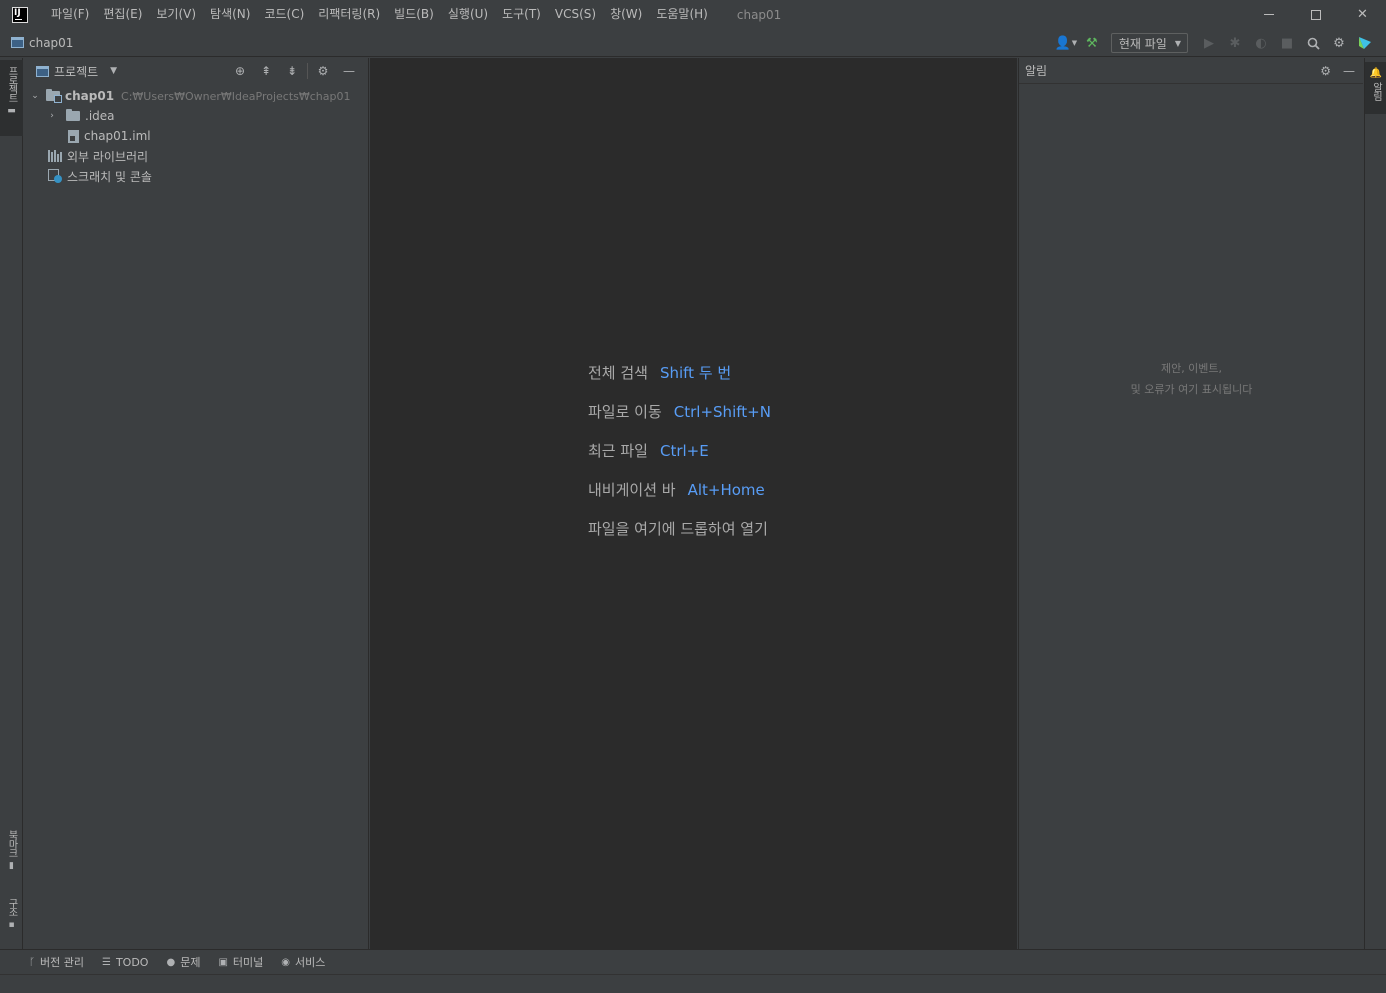 The width and height of the screenshot is (1386, 993). What do you see at coordinates (679, 489) in the screenshot?
I see `hint-navigation-bar: 내비게이션 바 Alt+Home` at bounding box center [679, 489].